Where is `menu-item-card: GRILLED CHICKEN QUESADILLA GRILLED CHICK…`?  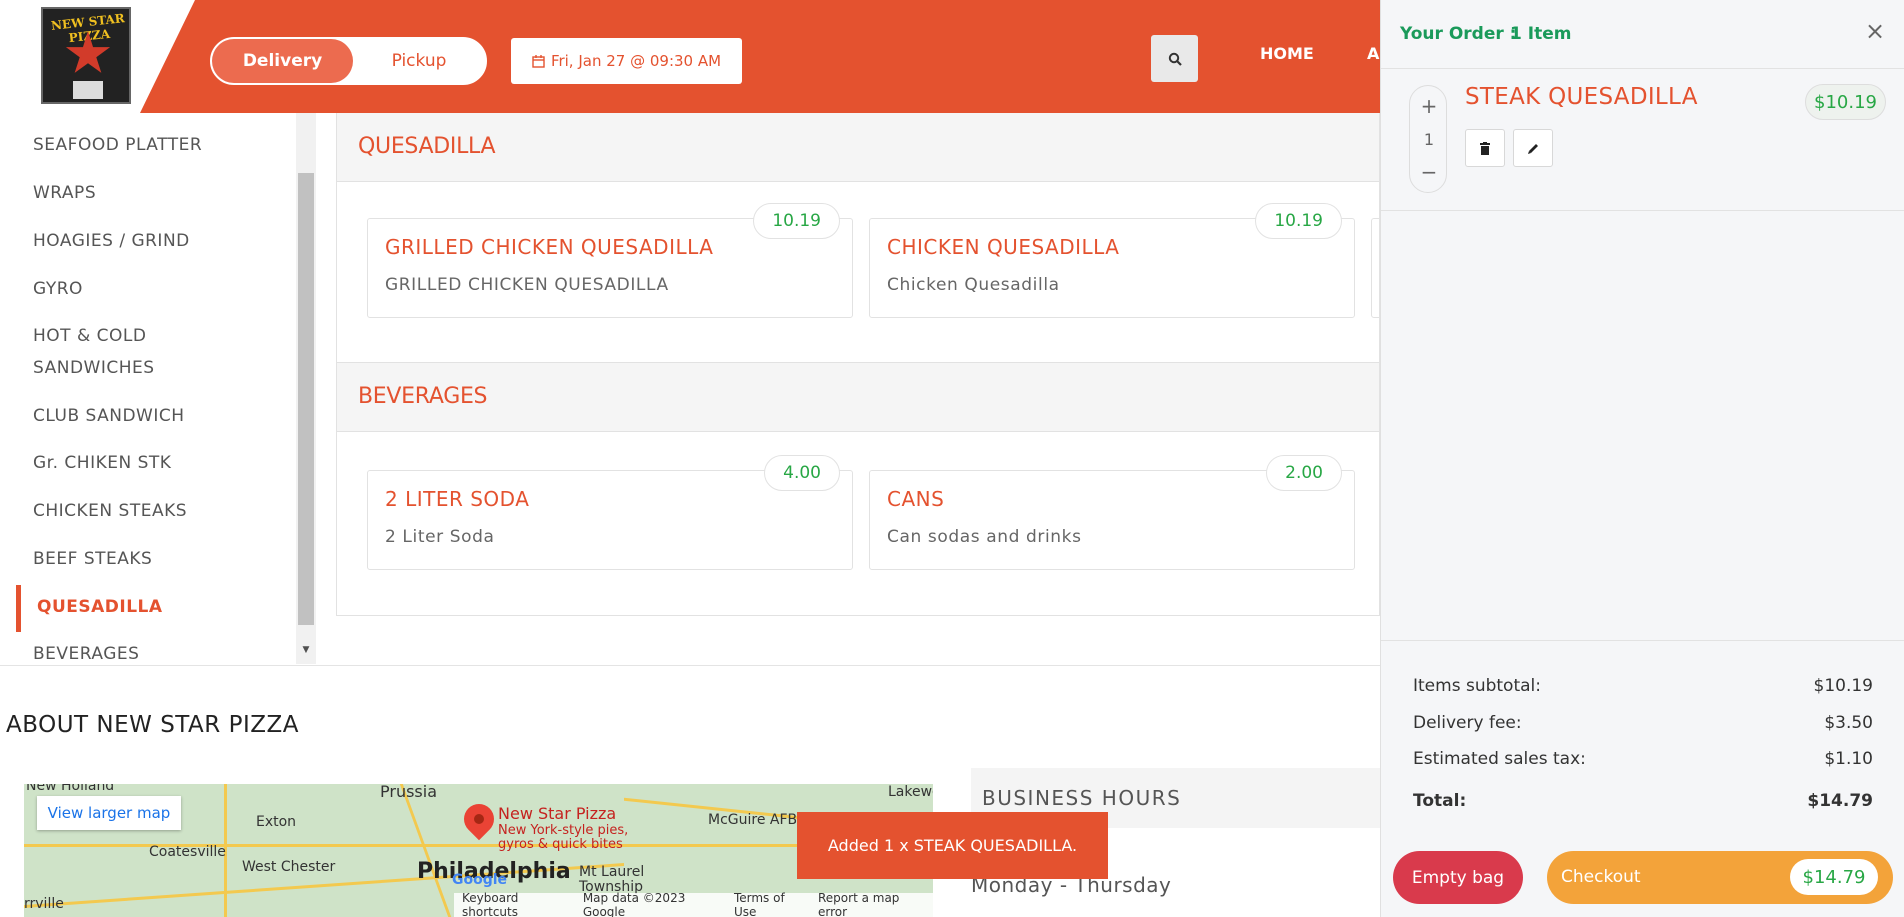 menu-item-card: GRILLED CHICKEN QUESADILLA GRILLED CHICK… is located at coordinates (610, 260).